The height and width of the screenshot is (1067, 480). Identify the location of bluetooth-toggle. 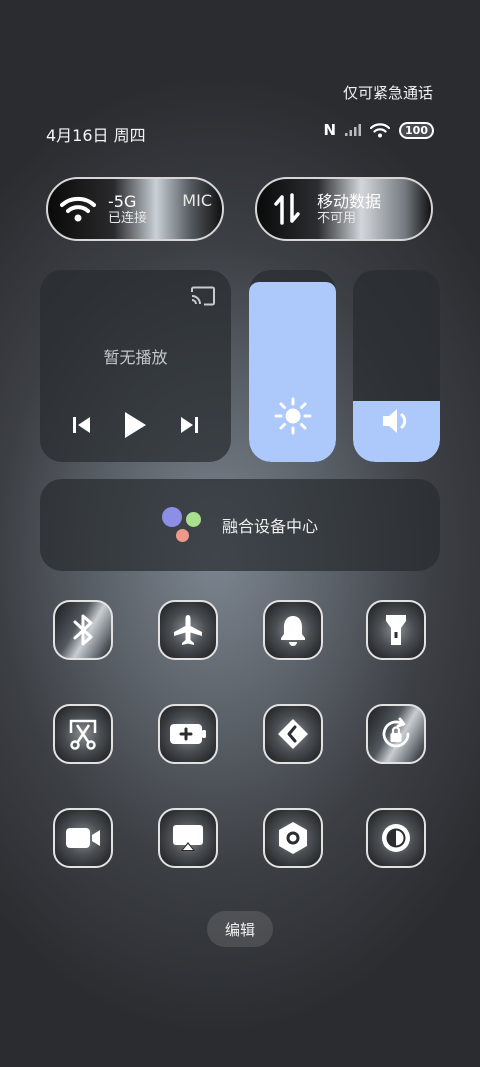
(83, 630).